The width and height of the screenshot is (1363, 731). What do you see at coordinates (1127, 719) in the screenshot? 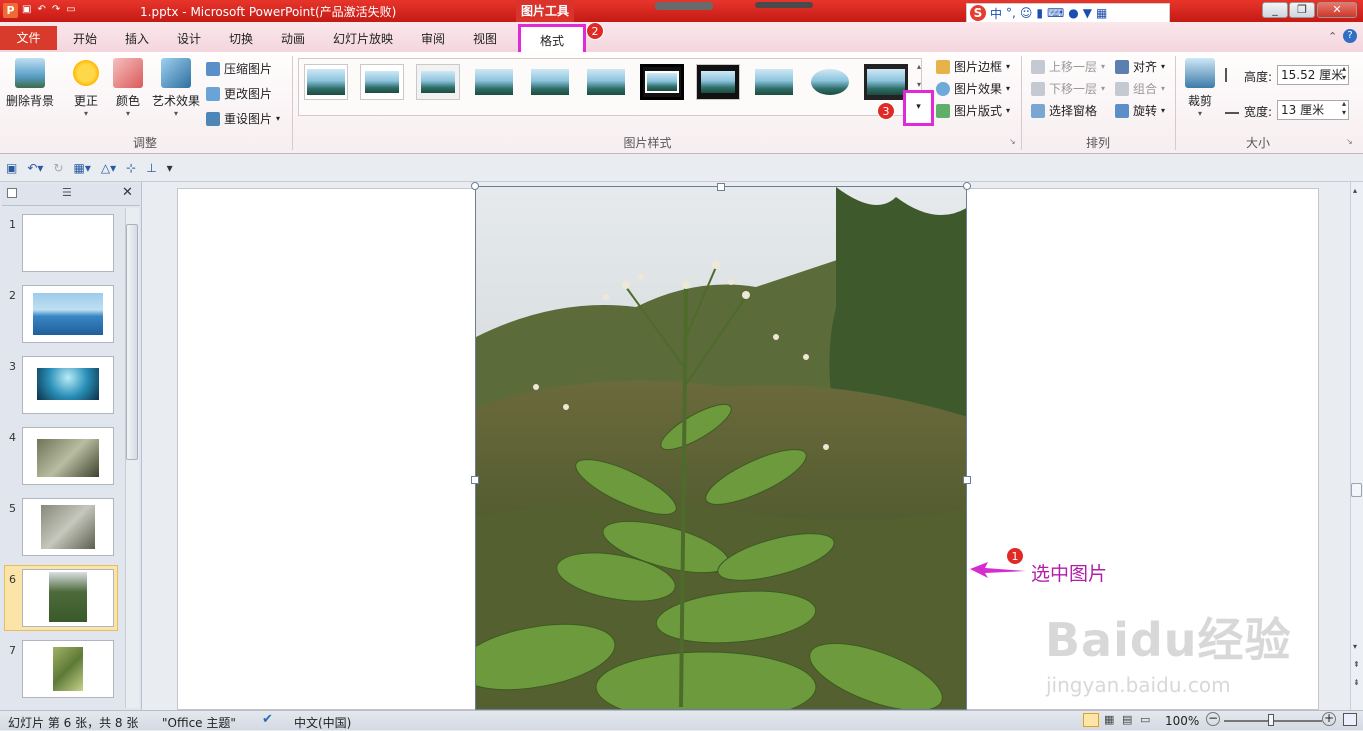
I see `reading-view-icon: ▤` at bounding box center [1127, 719].